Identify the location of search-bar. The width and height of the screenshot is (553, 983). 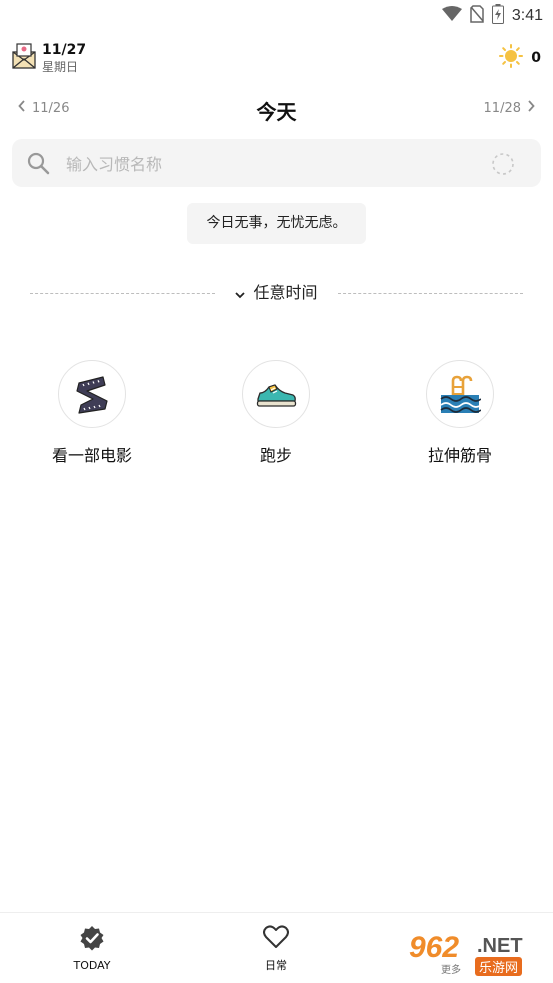
(276, 163).